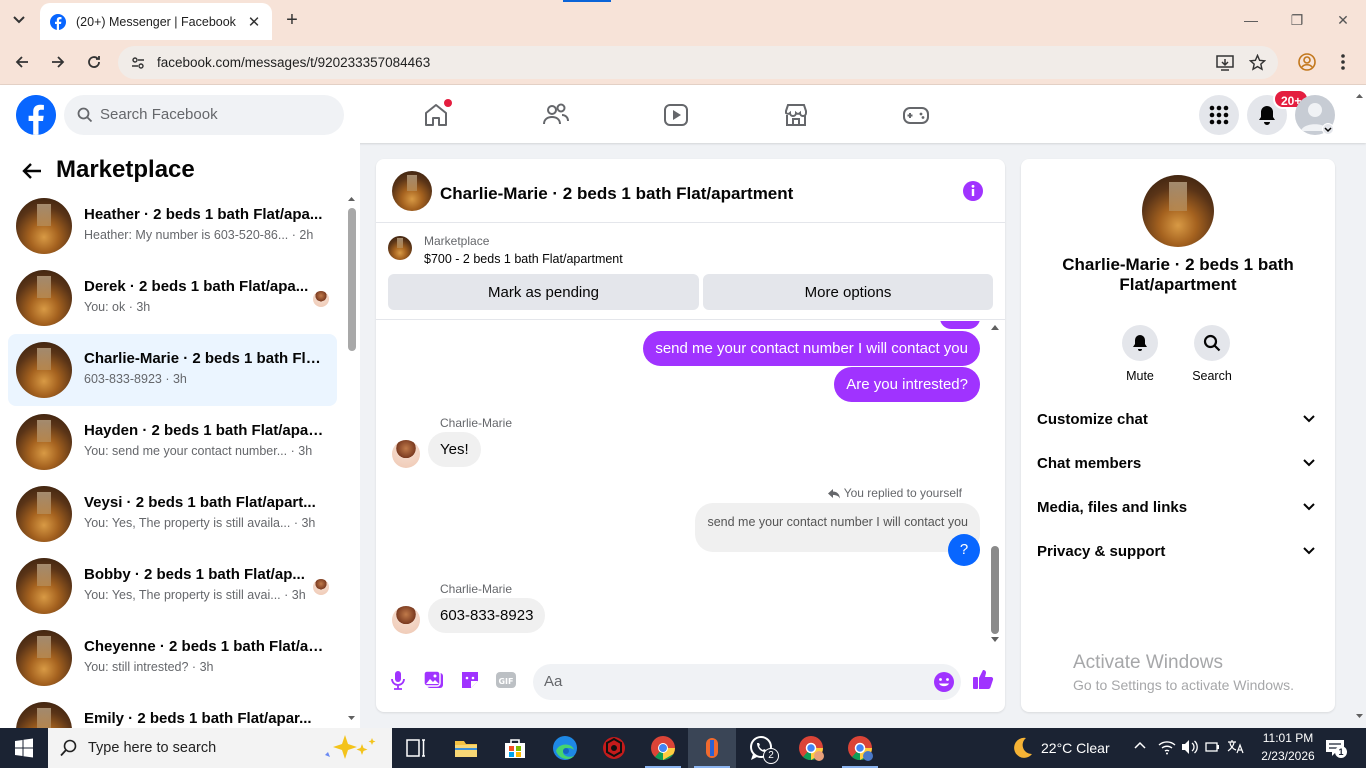  I want to click on battery-icon, so click(1213, 747).